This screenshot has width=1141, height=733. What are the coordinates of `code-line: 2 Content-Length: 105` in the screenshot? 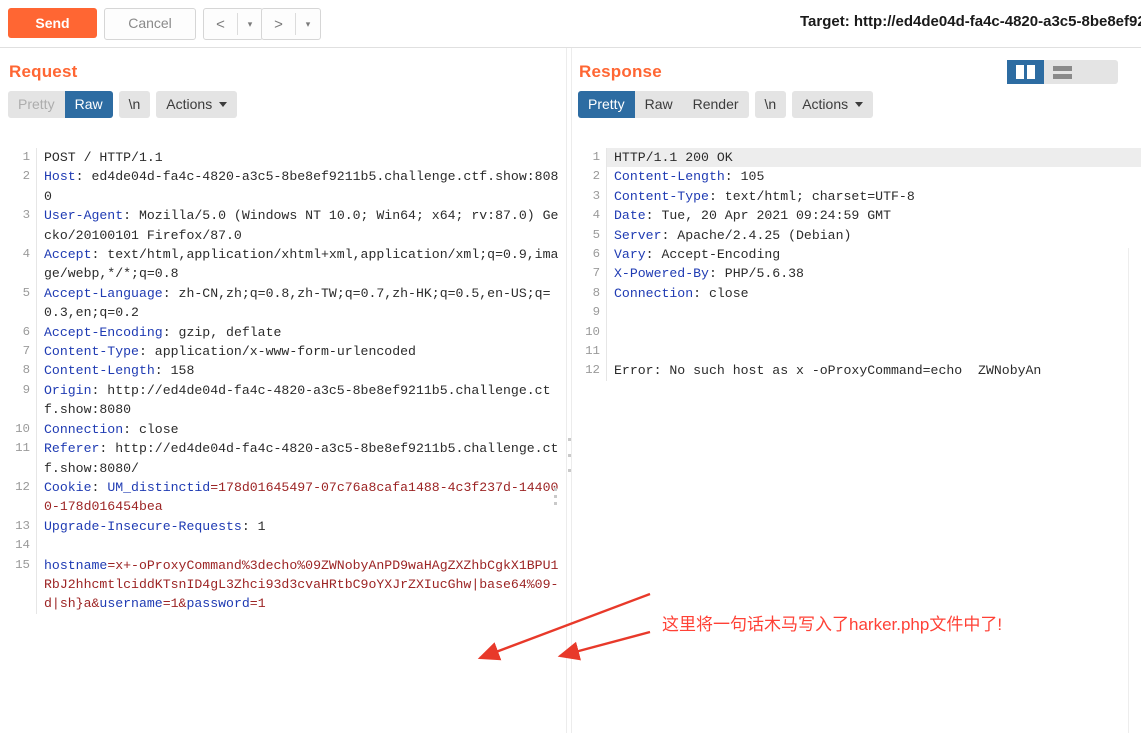 It's located at (855, 177).